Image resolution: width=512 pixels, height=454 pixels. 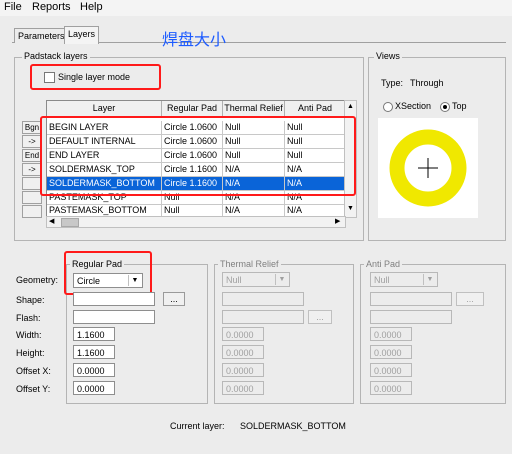 What do you see at coordinates (53, 222) in the screenshot?
I see `scroll-left-icon: ◀` at bounding box center [53, 222].